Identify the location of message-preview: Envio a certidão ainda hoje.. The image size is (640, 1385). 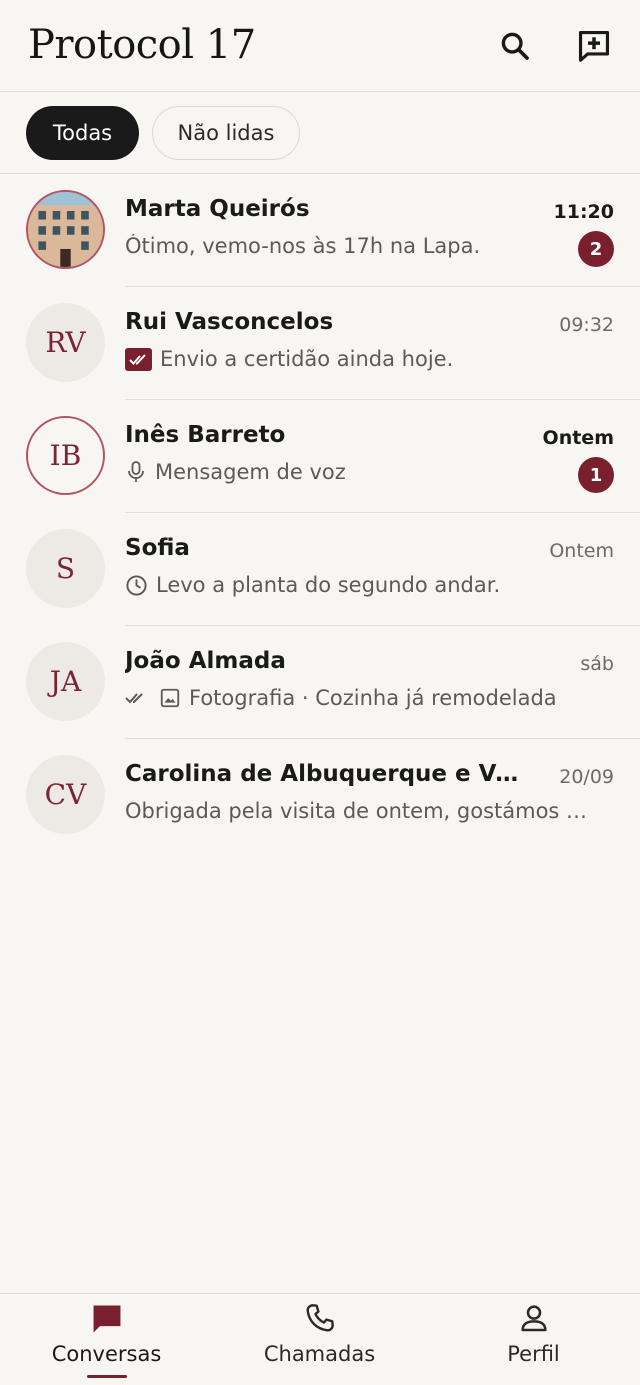
(365, 359).